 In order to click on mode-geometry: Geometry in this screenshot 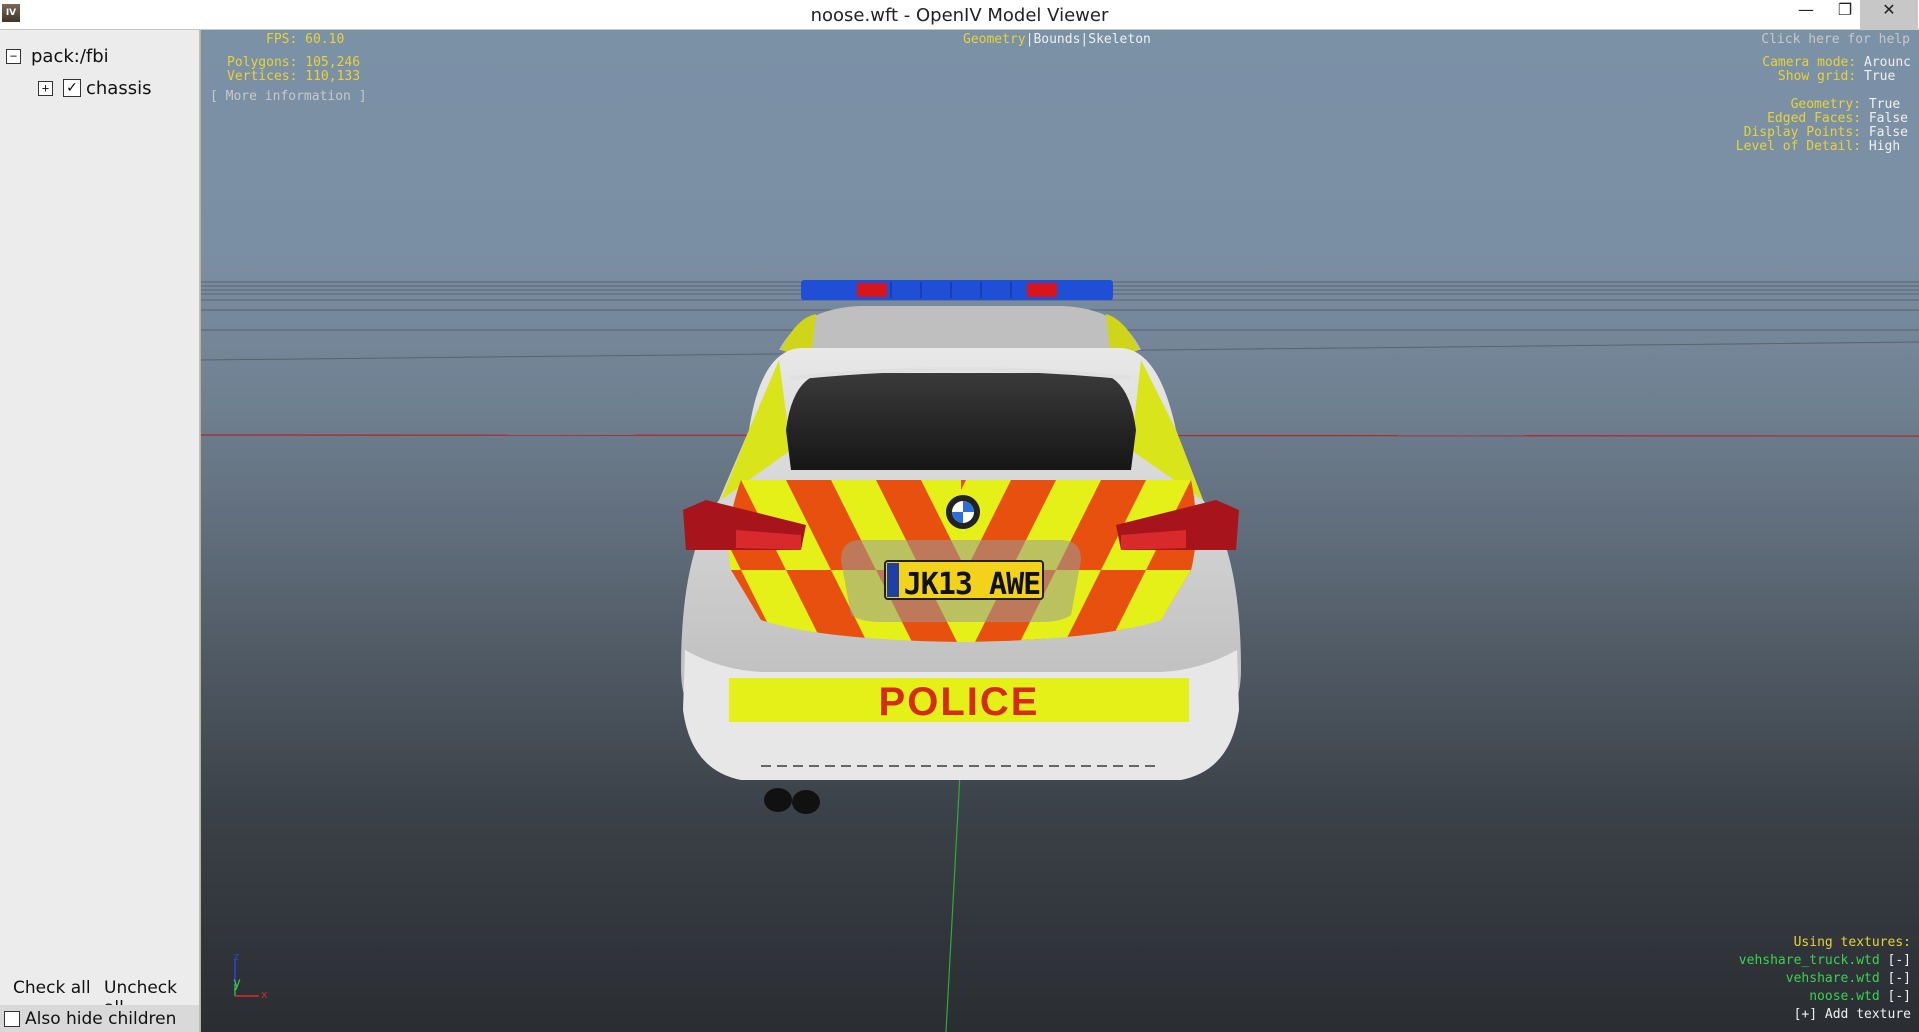, I will do `click(994, 39)`.